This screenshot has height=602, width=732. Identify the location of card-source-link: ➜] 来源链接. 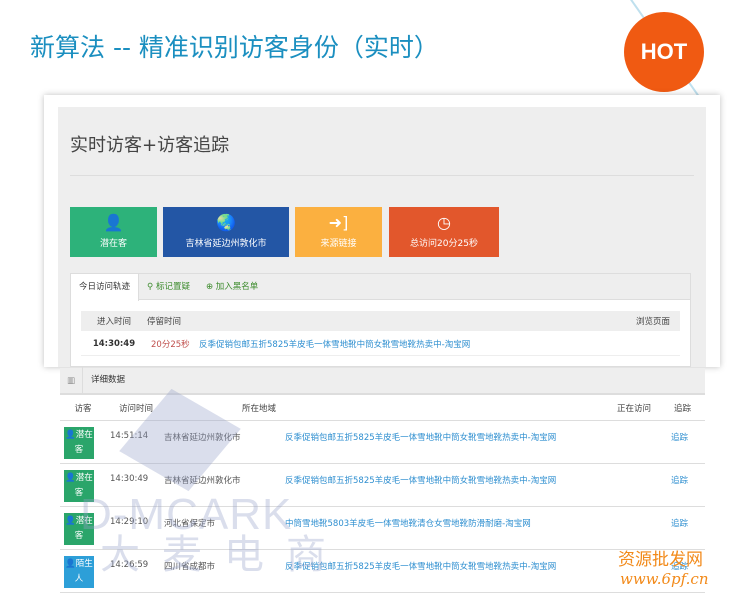
(338, 232).